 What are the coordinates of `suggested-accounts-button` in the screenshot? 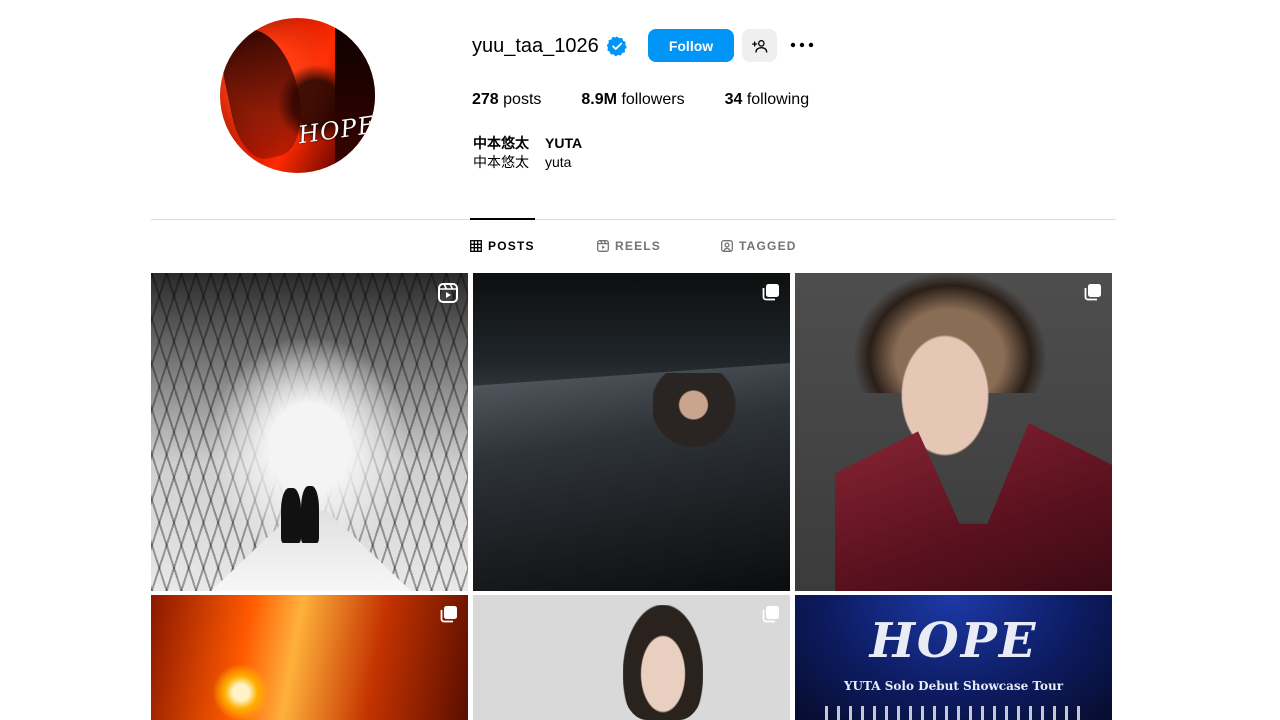 It's located at (759, 45).